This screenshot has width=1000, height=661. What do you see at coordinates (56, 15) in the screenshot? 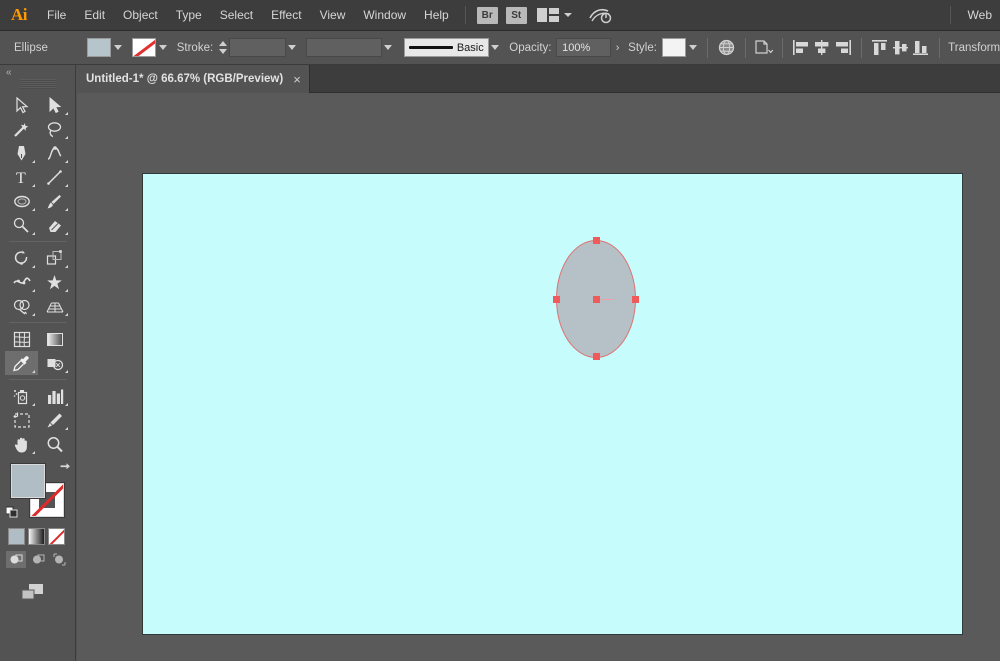
I see `menu-file: File` at bounding box center [56, 15].